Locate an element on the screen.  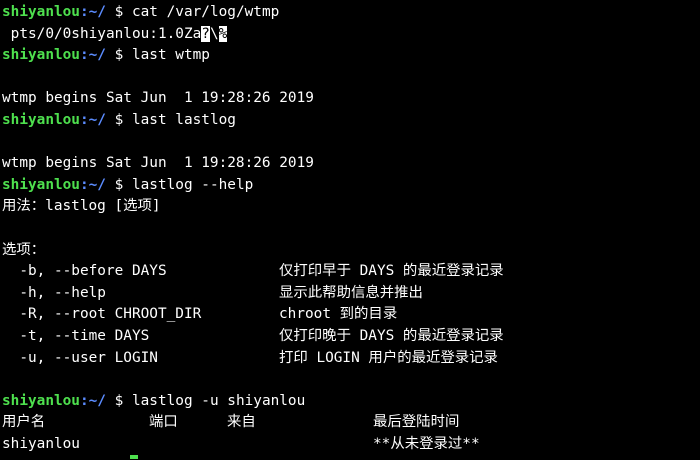
option-description: 打印 LOGIN 用户的最近登录记录 is located at coordinates (388, 357).